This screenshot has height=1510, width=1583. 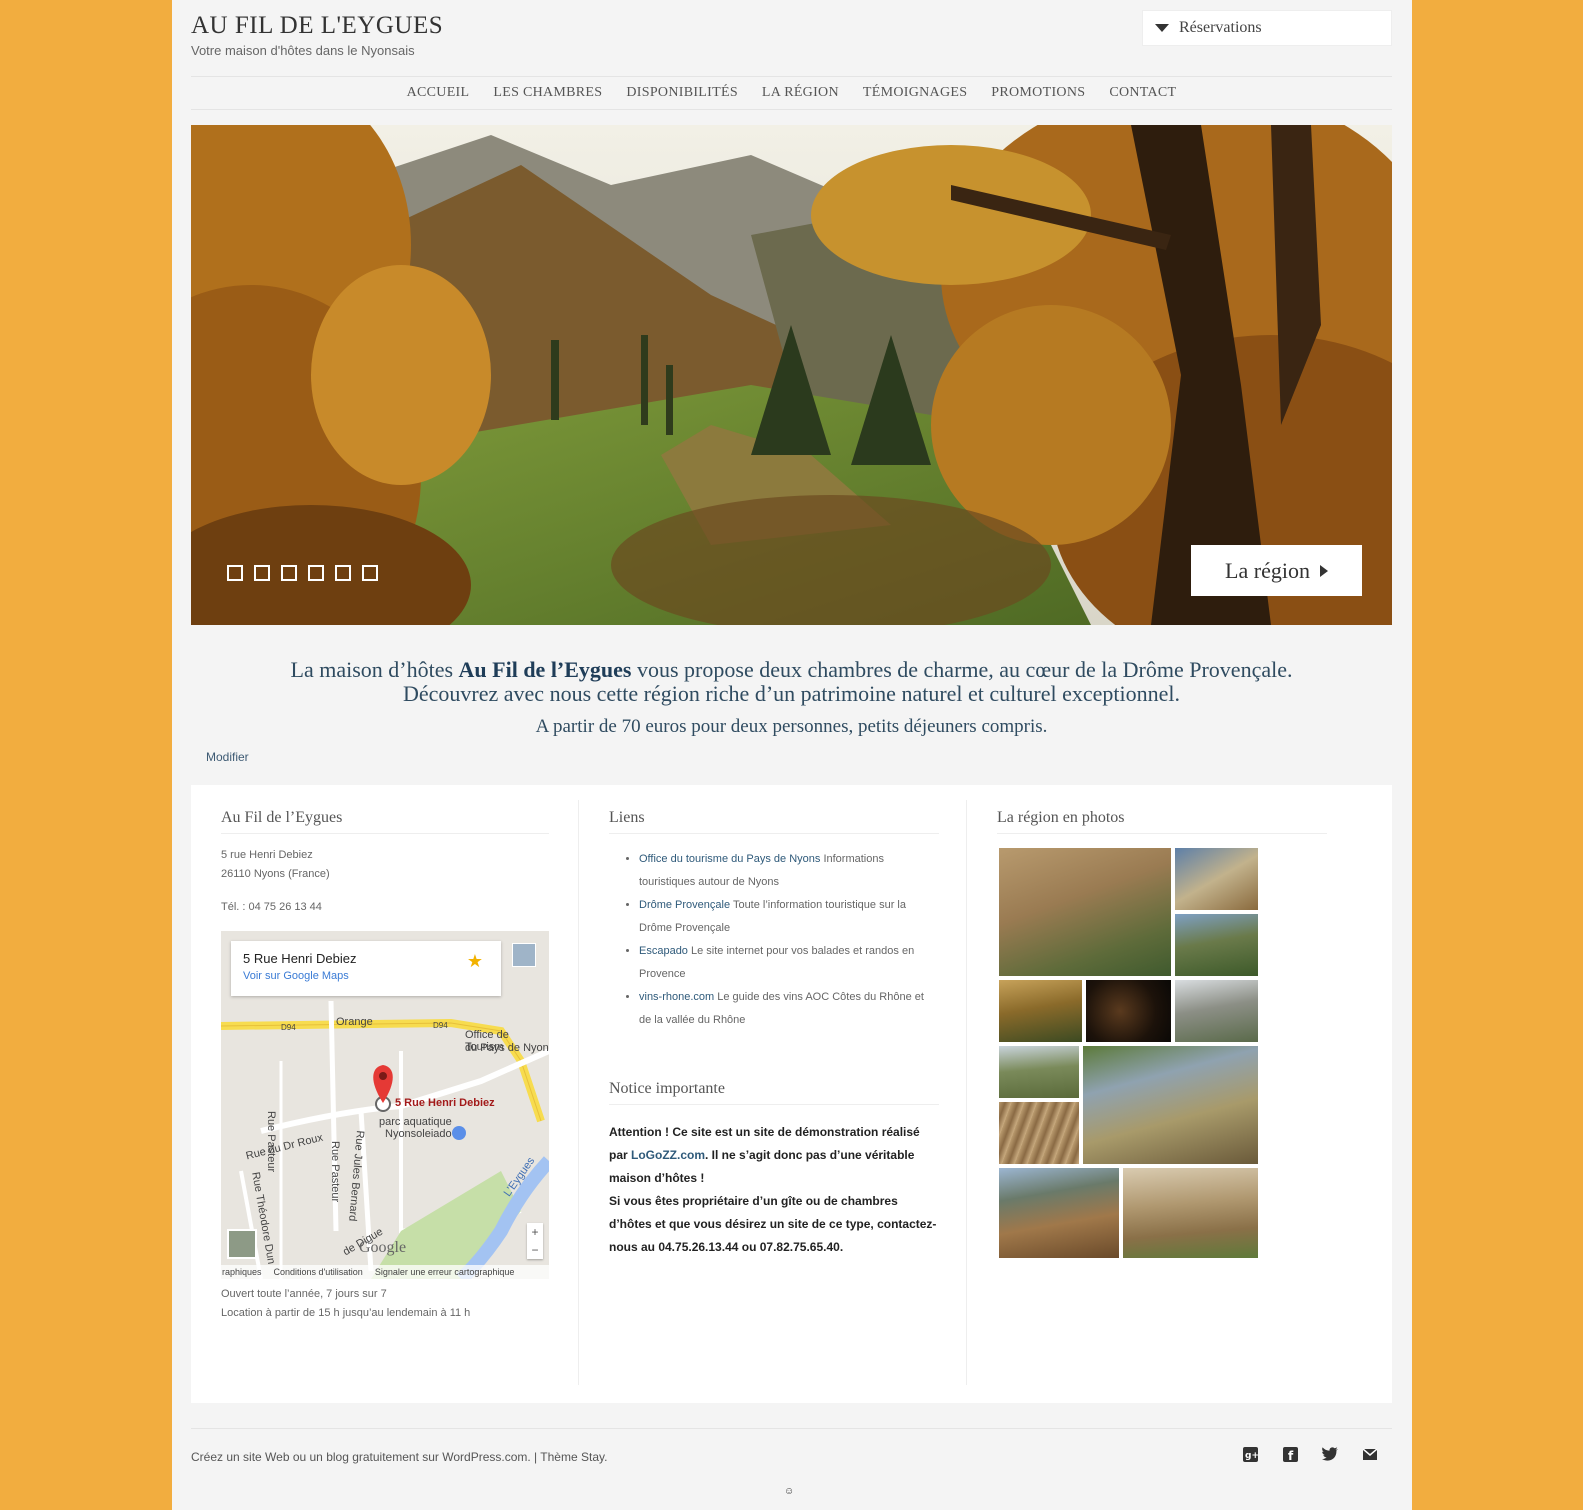 What do you see at coordinates (1267, 28) in the screenshot?
I see `reservations-dropdown: Réservations` at bounding box center [1267, 28].